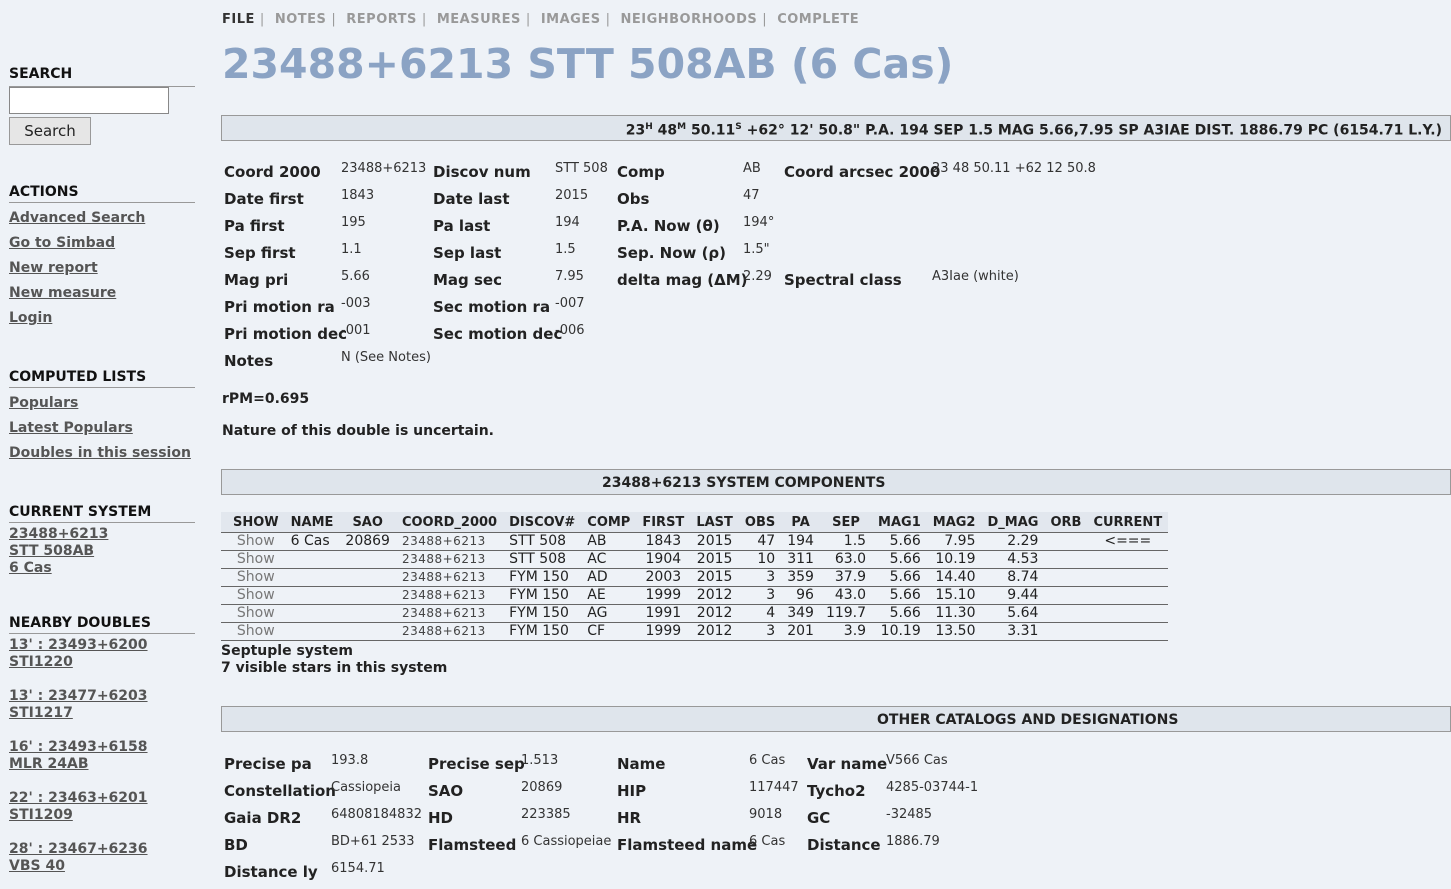 This screenshot has height=889, width=1451. I want to click on nav-measures: MEASURES, so click(479, 19).